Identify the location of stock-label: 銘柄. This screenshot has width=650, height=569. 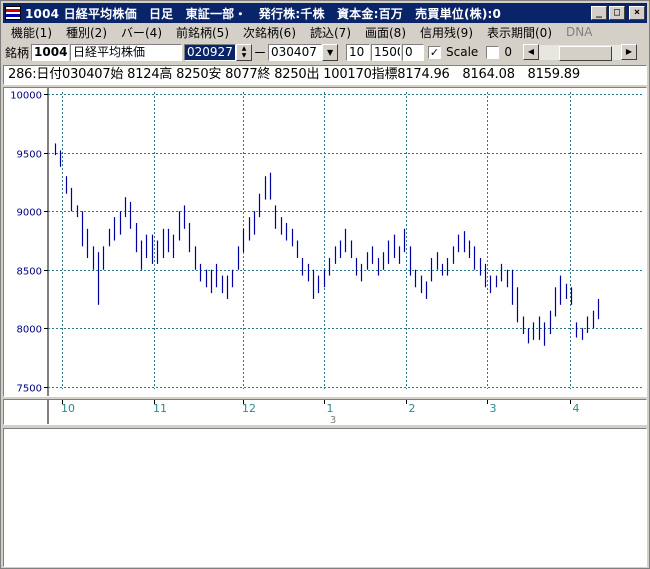
(17, 52).